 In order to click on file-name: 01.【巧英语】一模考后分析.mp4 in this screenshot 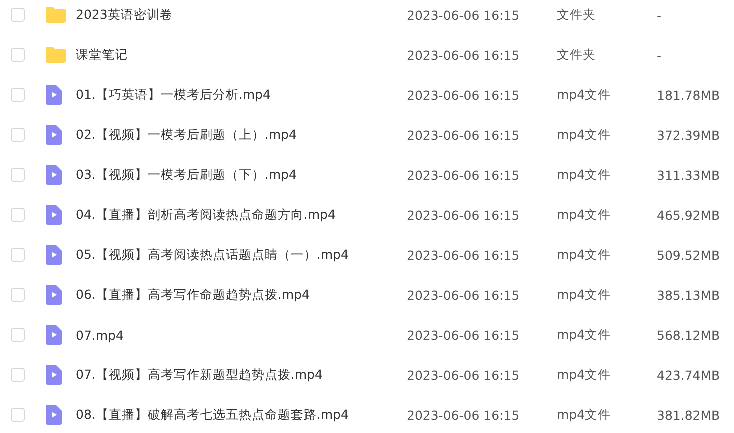, I will do `click(241, 95)`.